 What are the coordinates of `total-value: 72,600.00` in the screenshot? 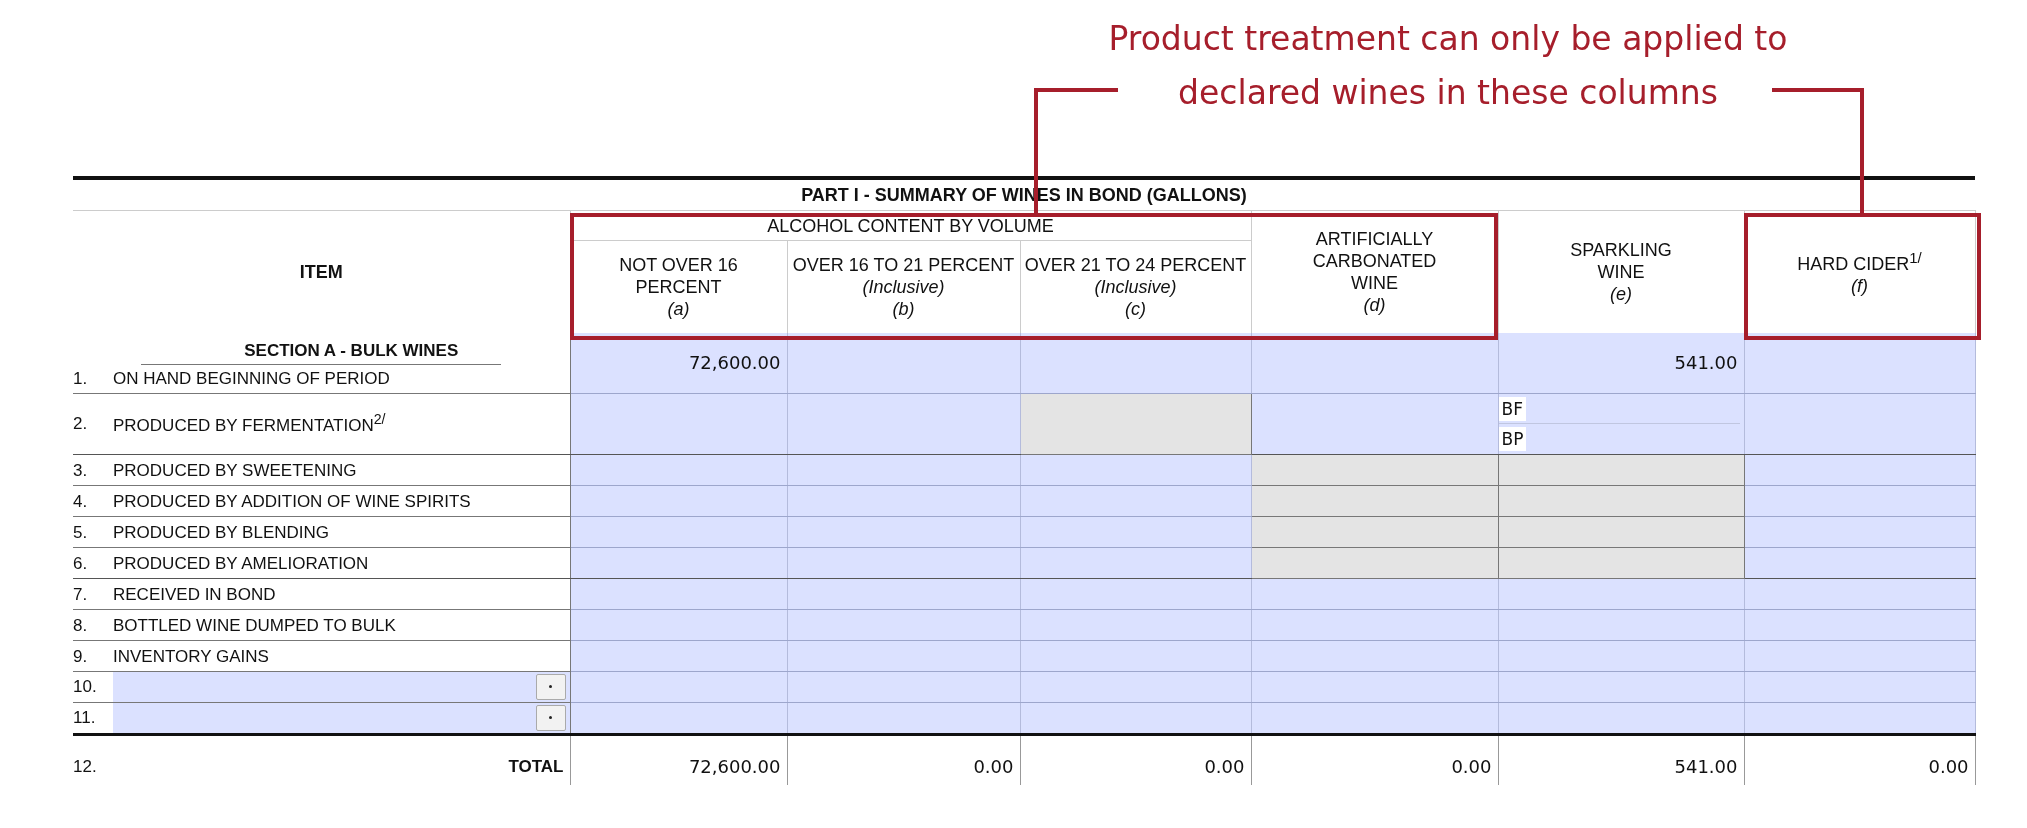 It's located at (734, 766).